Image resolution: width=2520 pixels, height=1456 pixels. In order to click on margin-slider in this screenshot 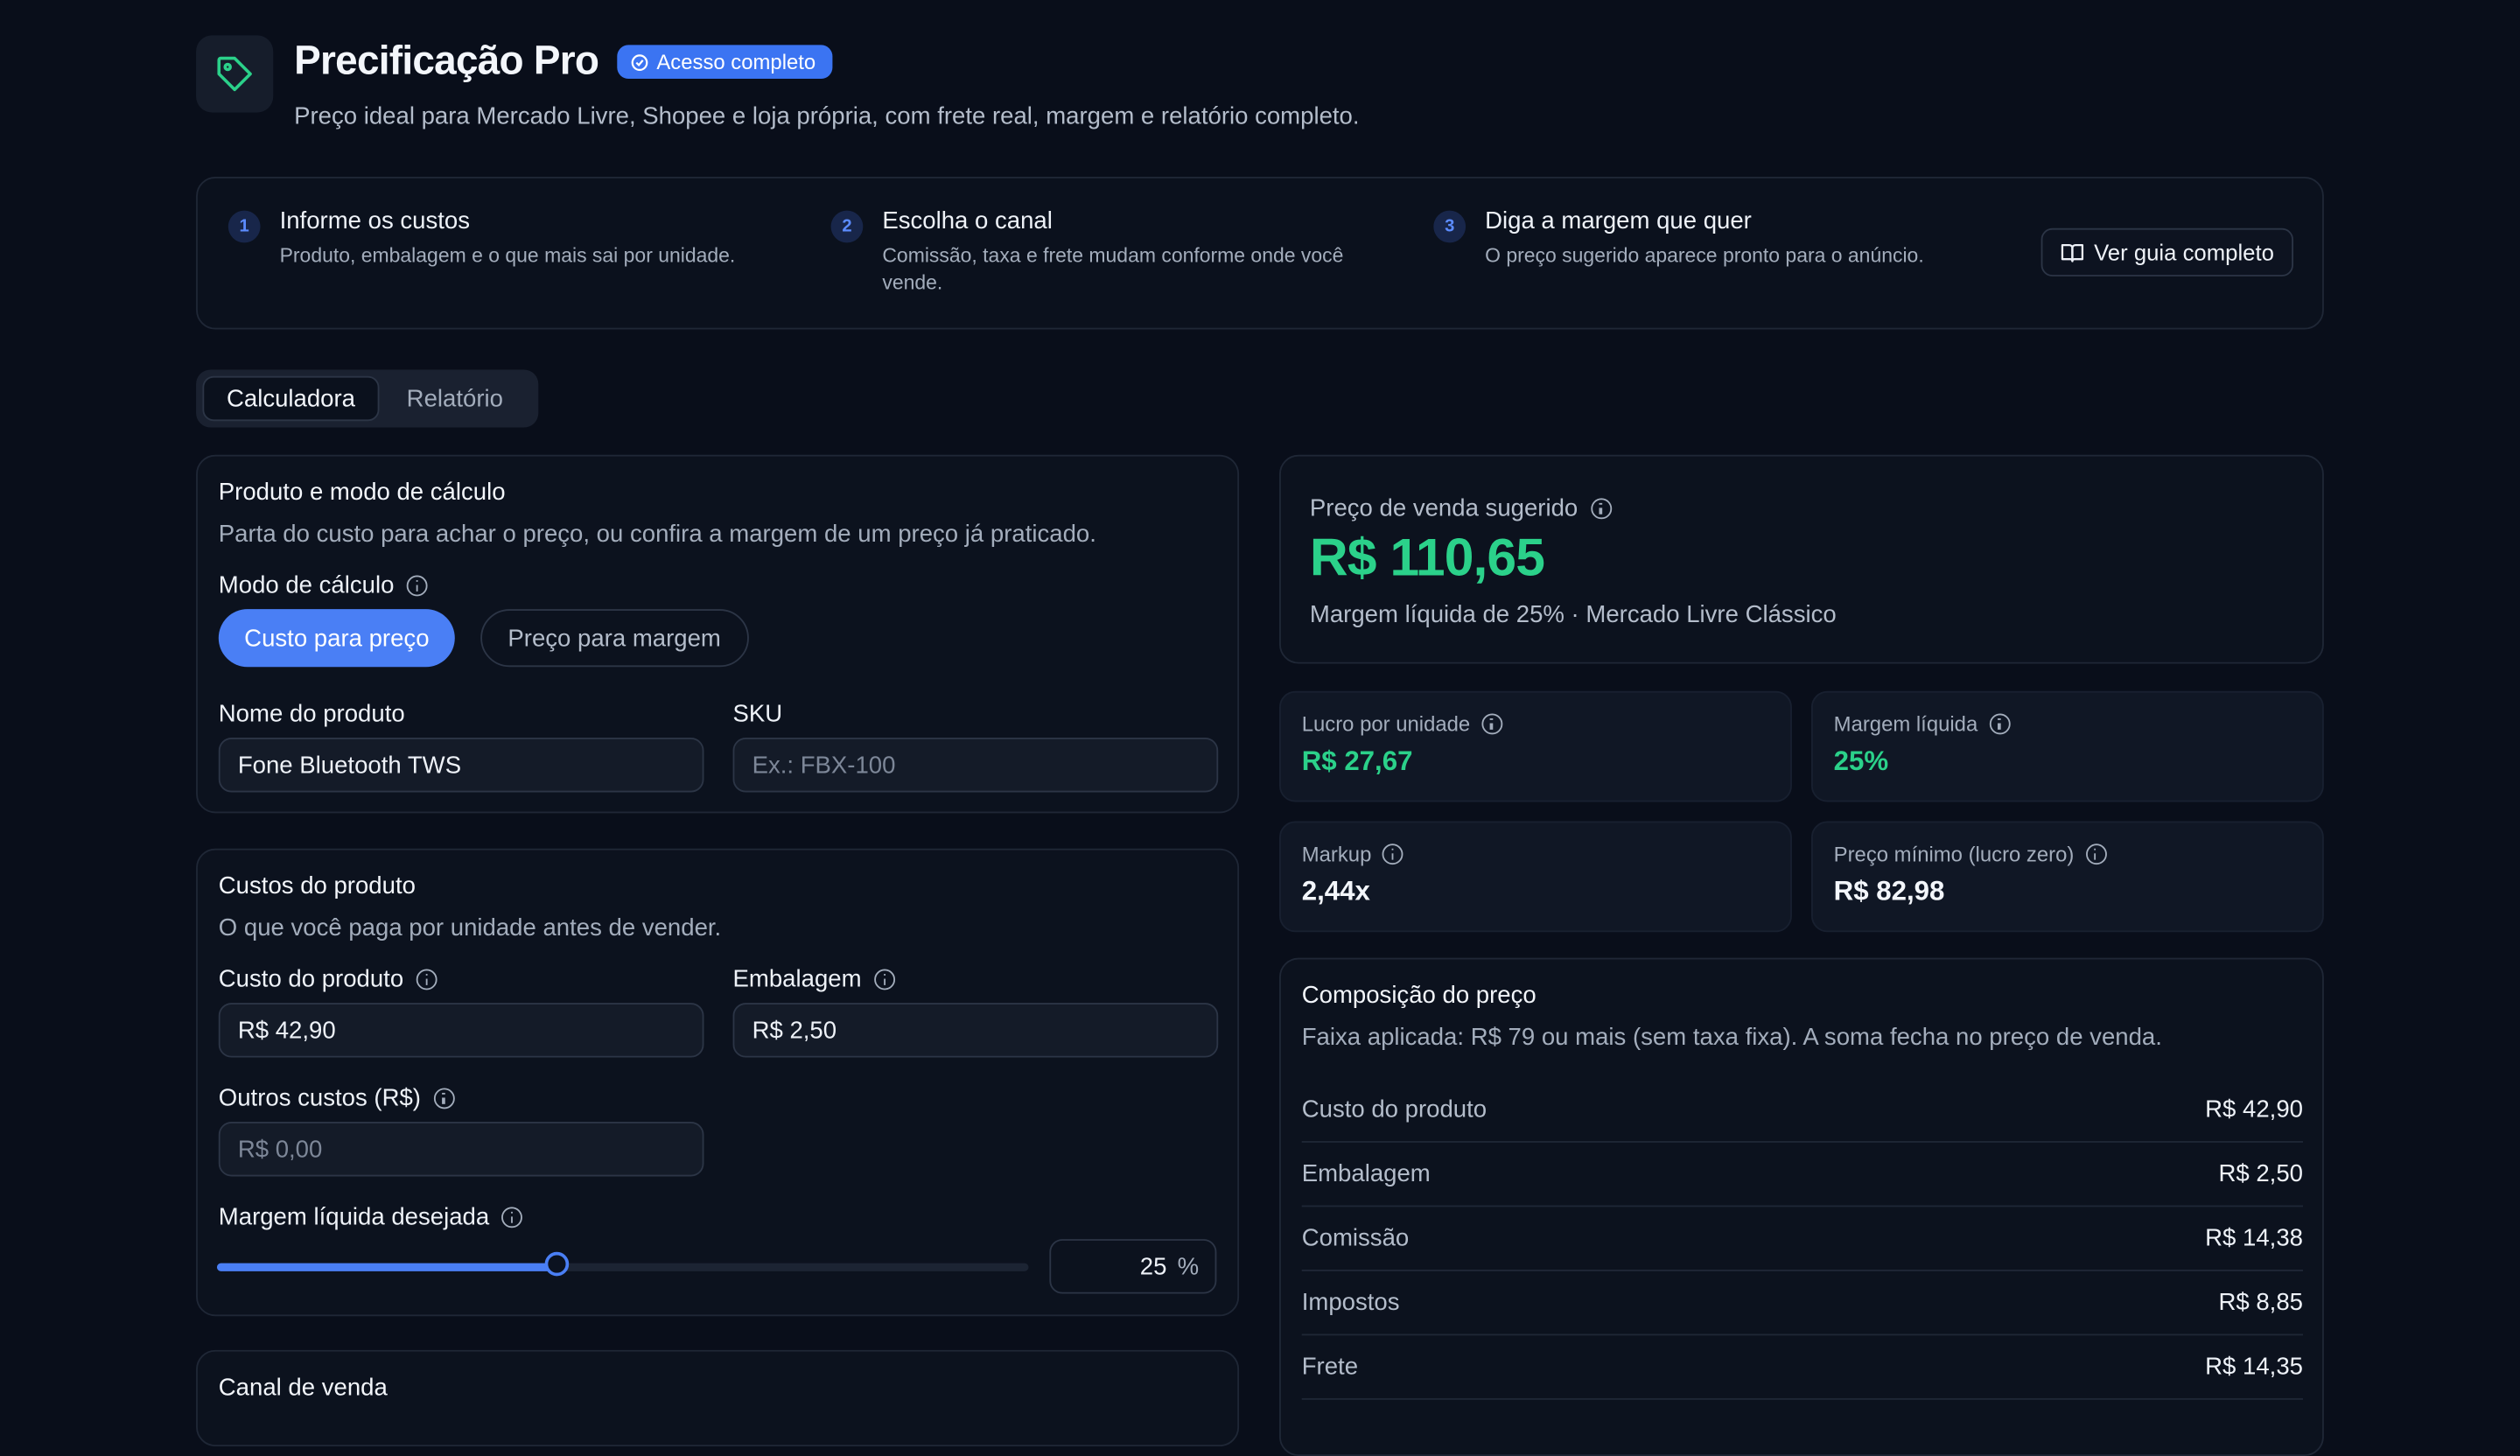, I will do `click(622, 1264)`.